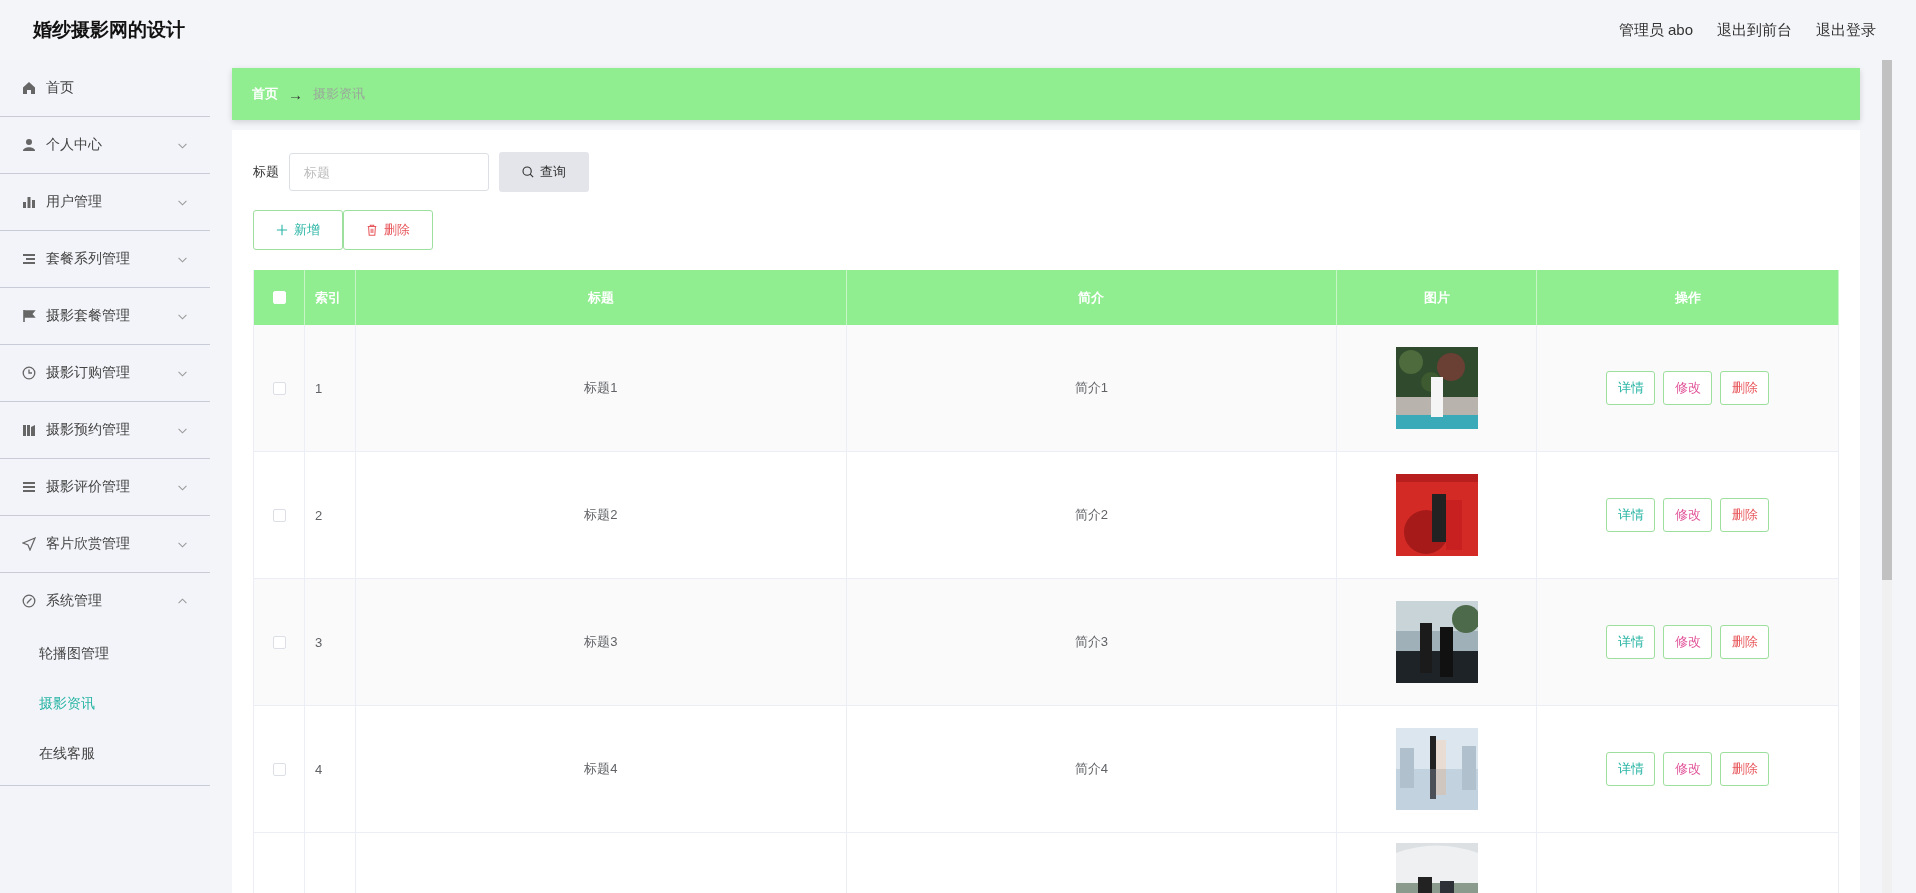  Describe the element at coordinates (29, 202) in the screenshot. I see `bar-chart-icon` at that location.